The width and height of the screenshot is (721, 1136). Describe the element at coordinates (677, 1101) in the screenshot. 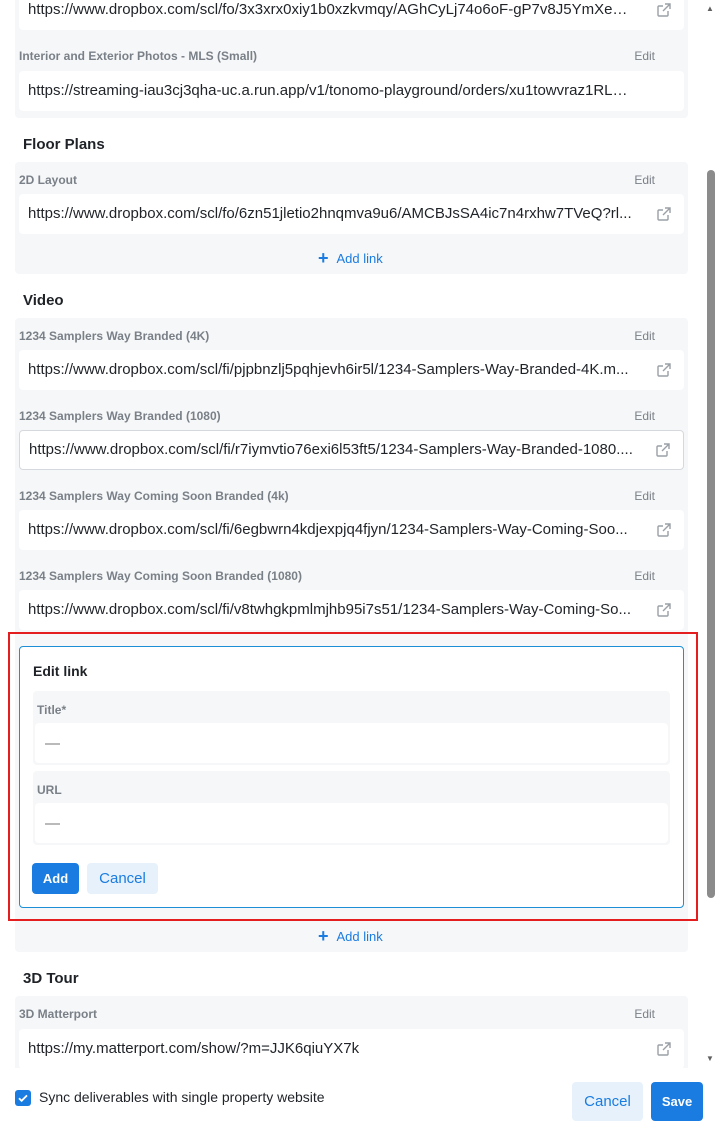

I see `save-button: Save` at that location.